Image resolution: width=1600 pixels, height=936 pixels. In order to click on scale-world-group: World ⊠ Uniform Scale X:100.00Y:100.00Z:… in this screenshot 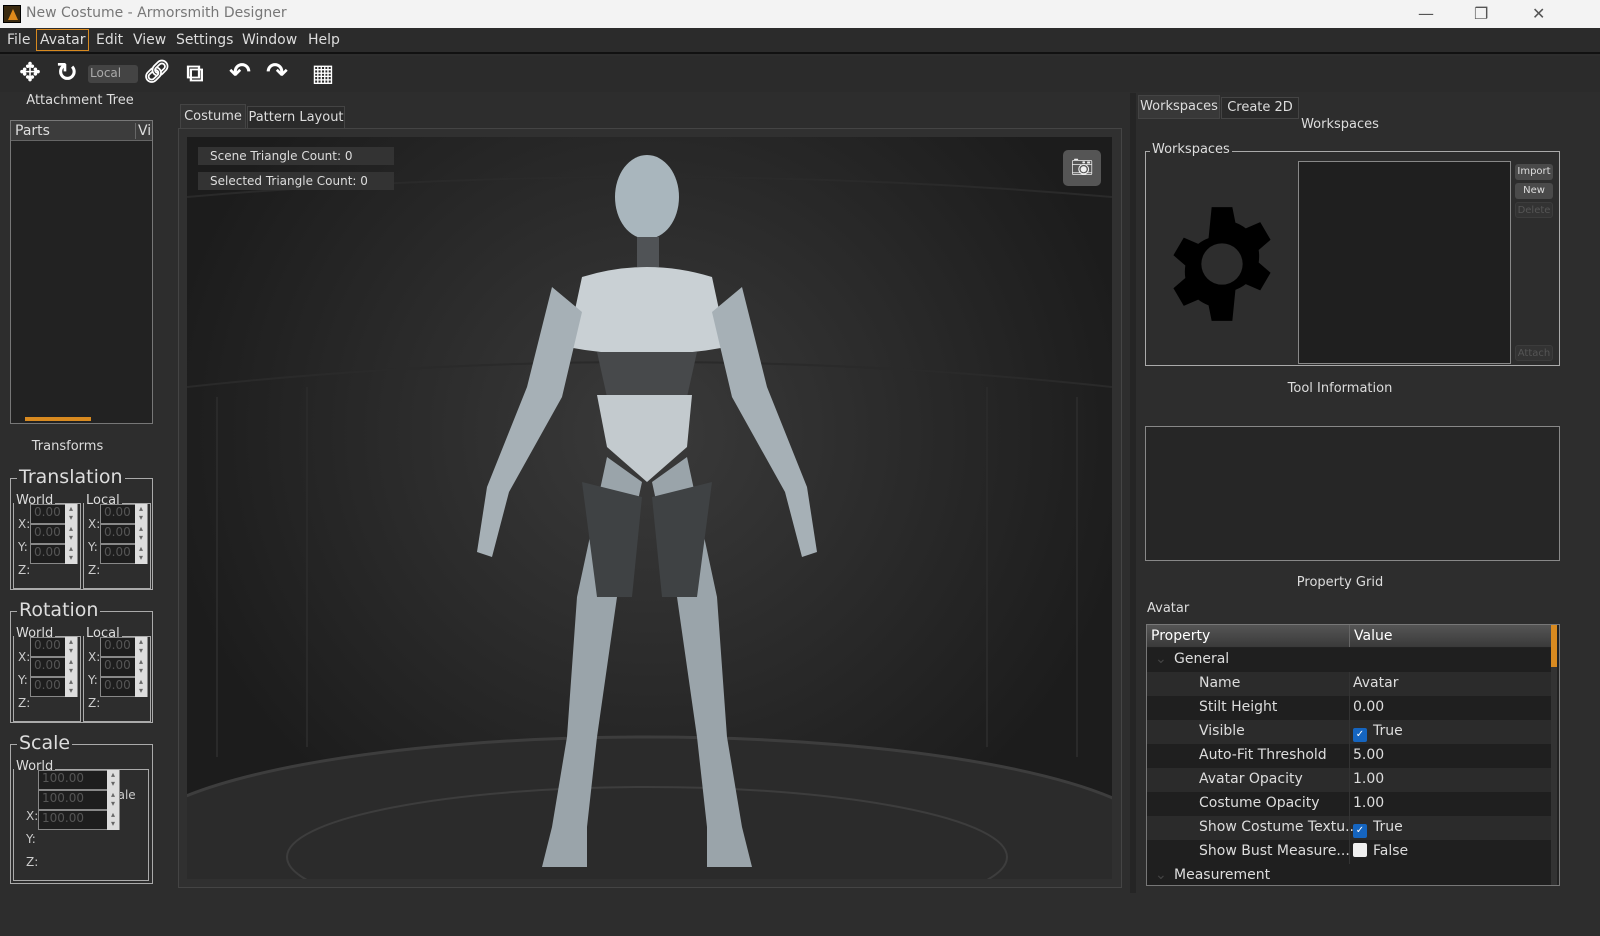, I will do `click(81, 820)`.